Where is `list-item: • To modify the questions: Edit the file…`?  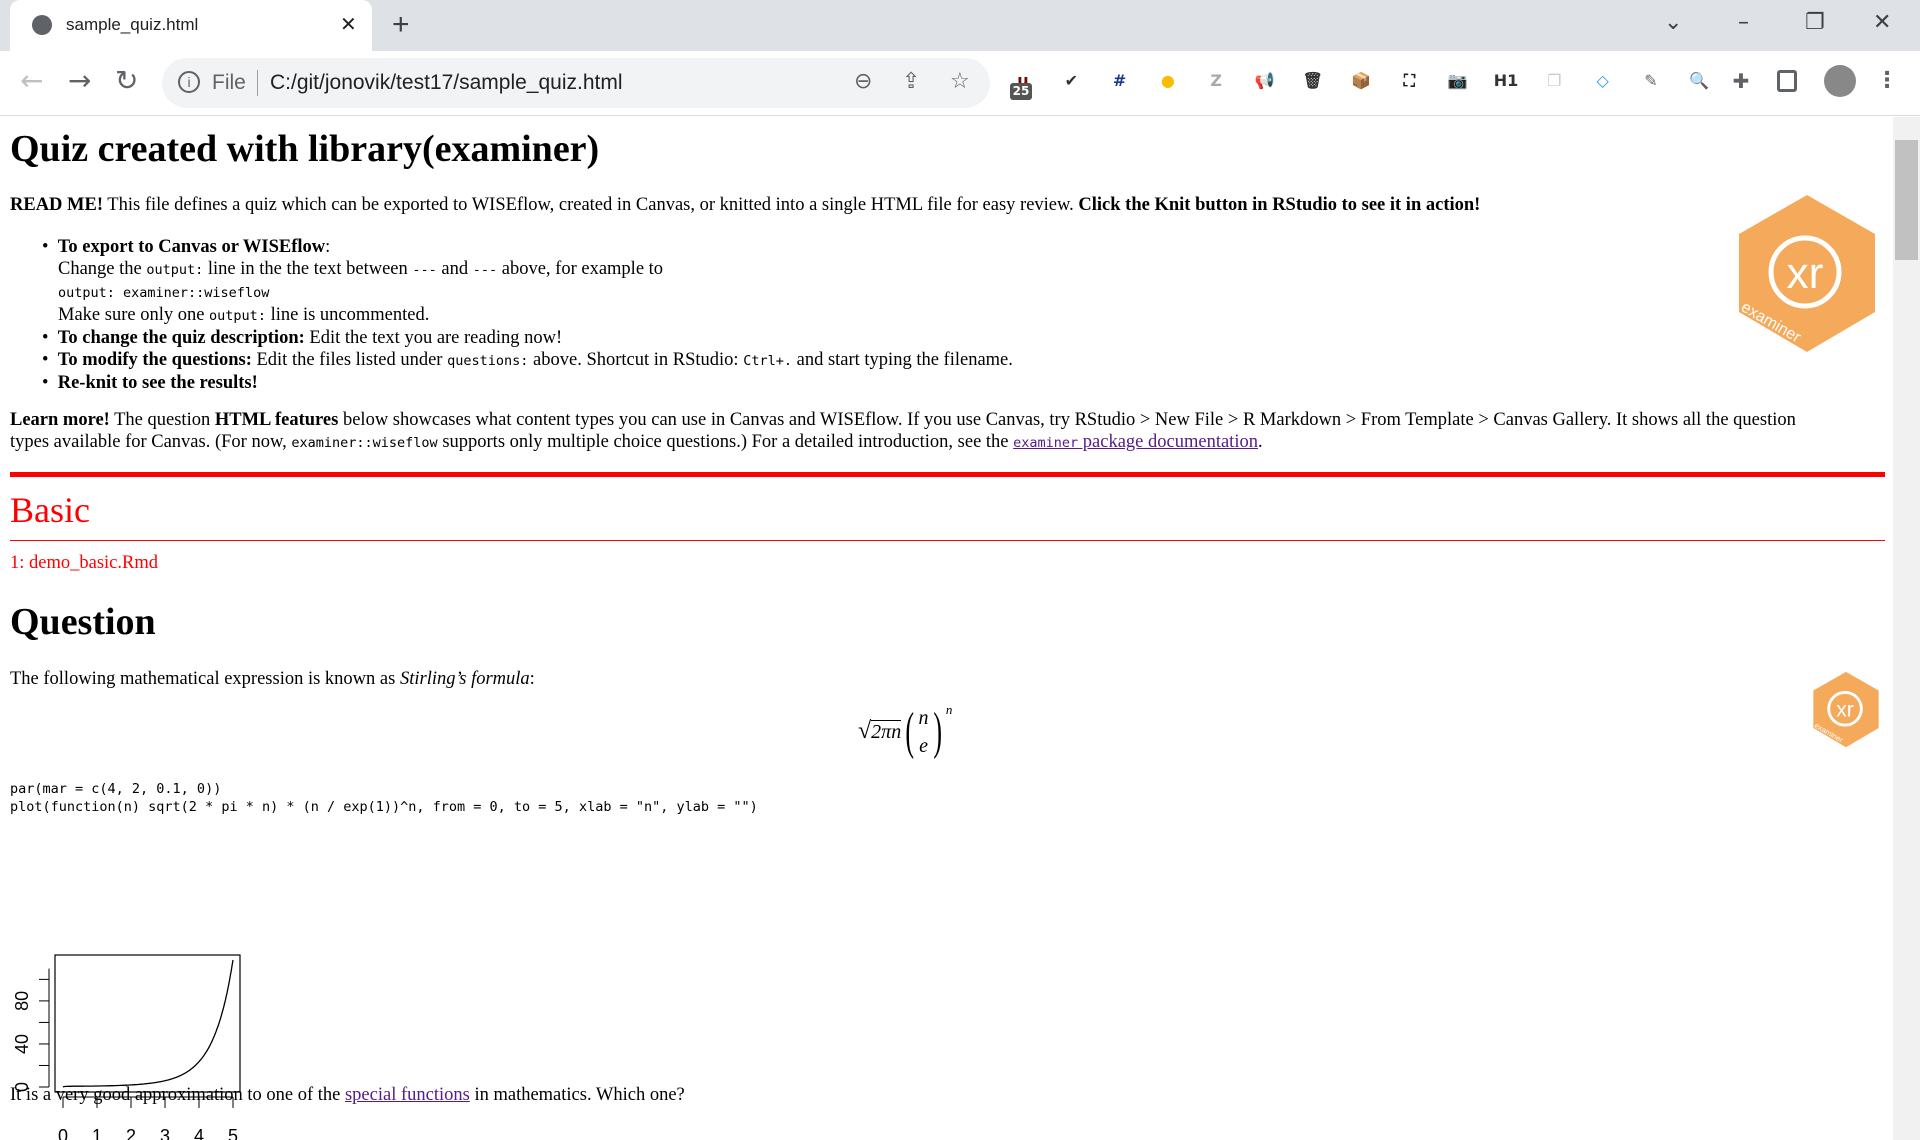 list-item: • To modify the questions: Edit the file… is located at coordinates (527, 360).